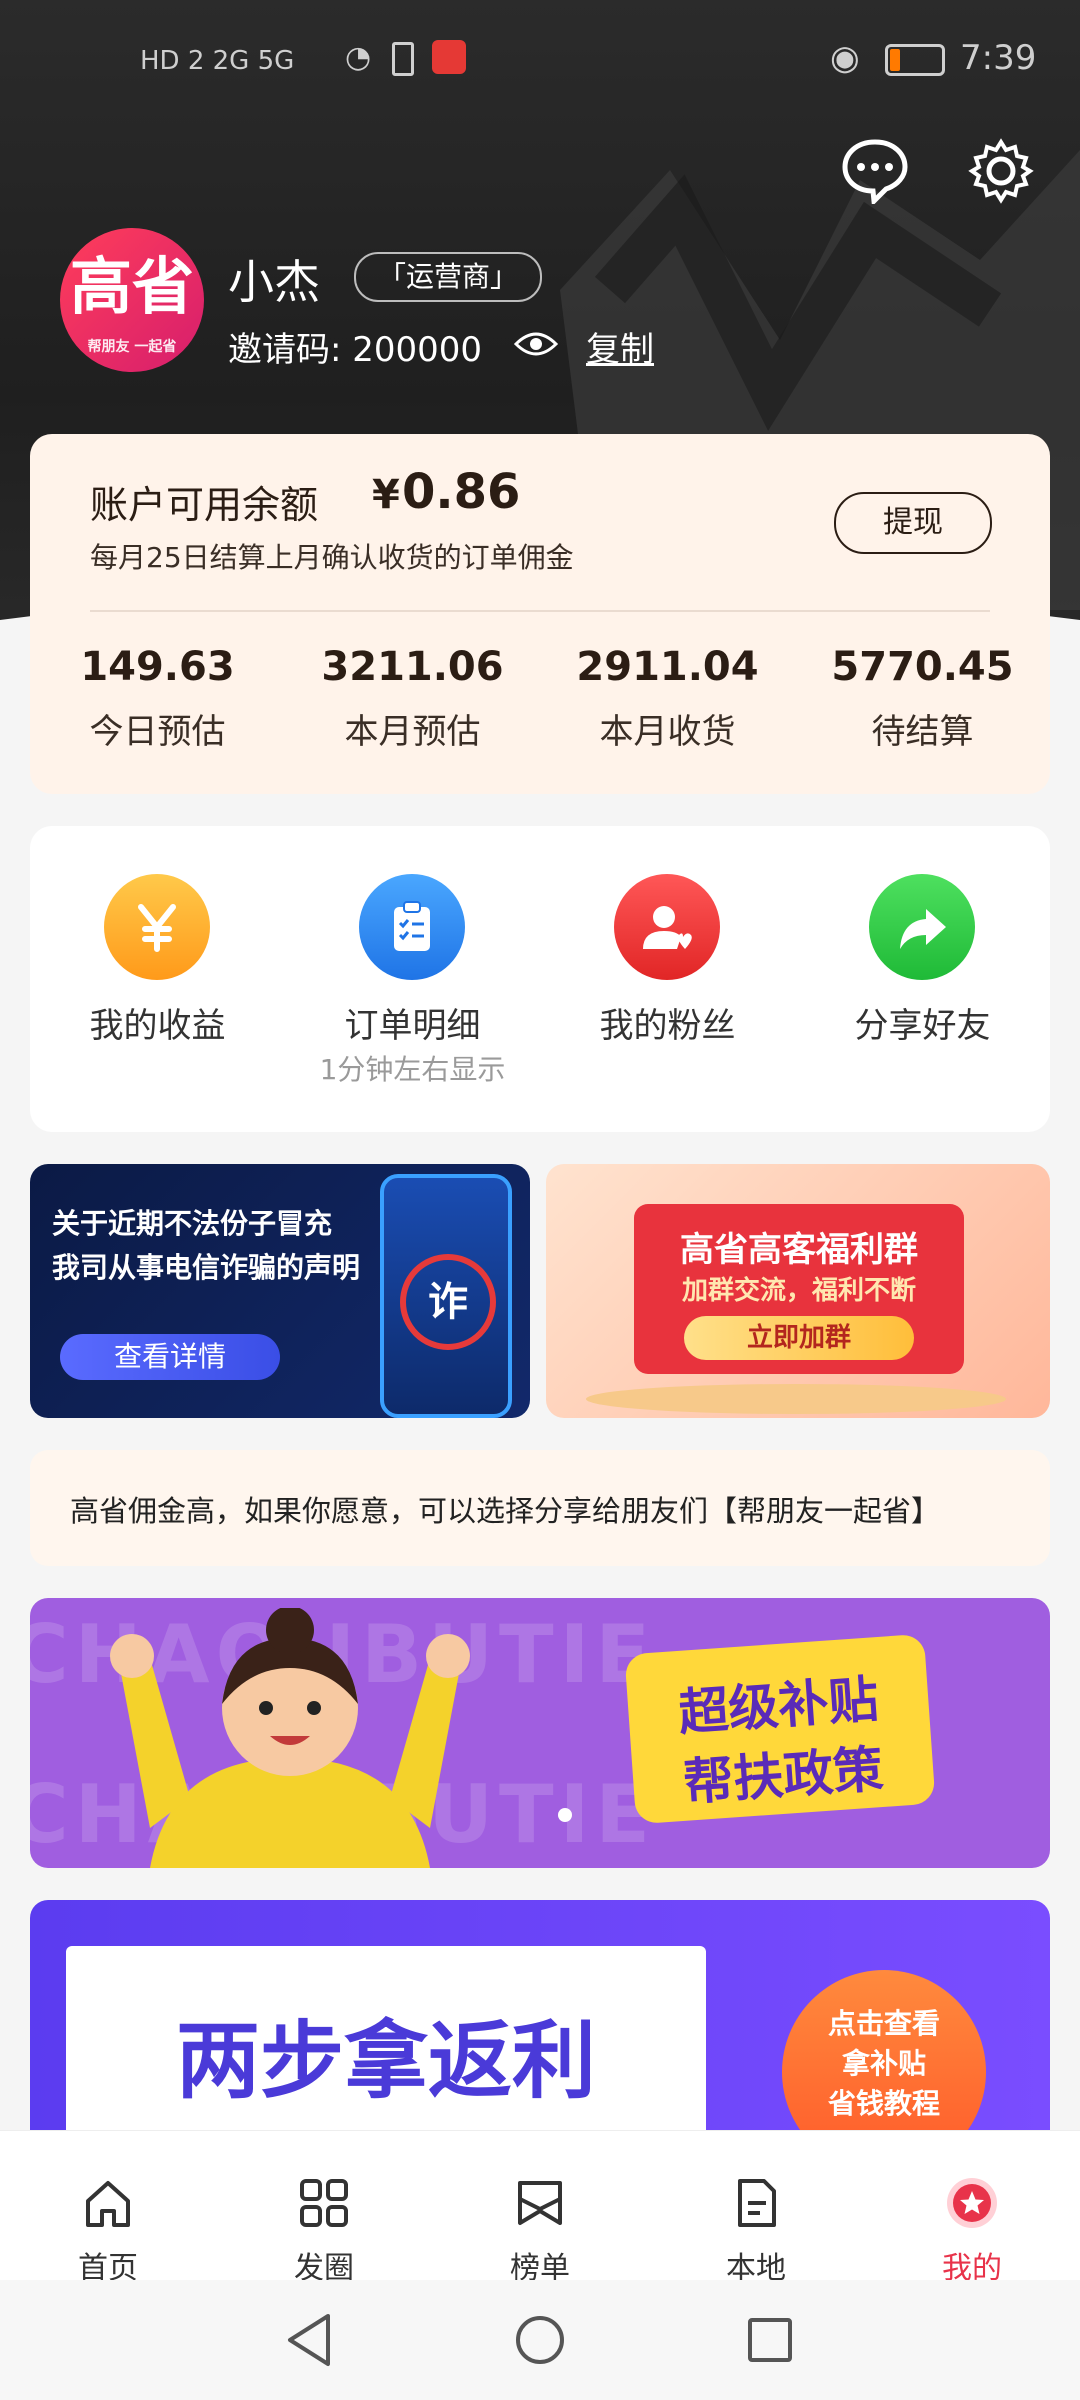 Image resolution: width=1080 pixels, height=2400 pixels. Describe the element at coordinates (324, 2231) in the screenshot. I see `nav-moments: 发圈` at that location.